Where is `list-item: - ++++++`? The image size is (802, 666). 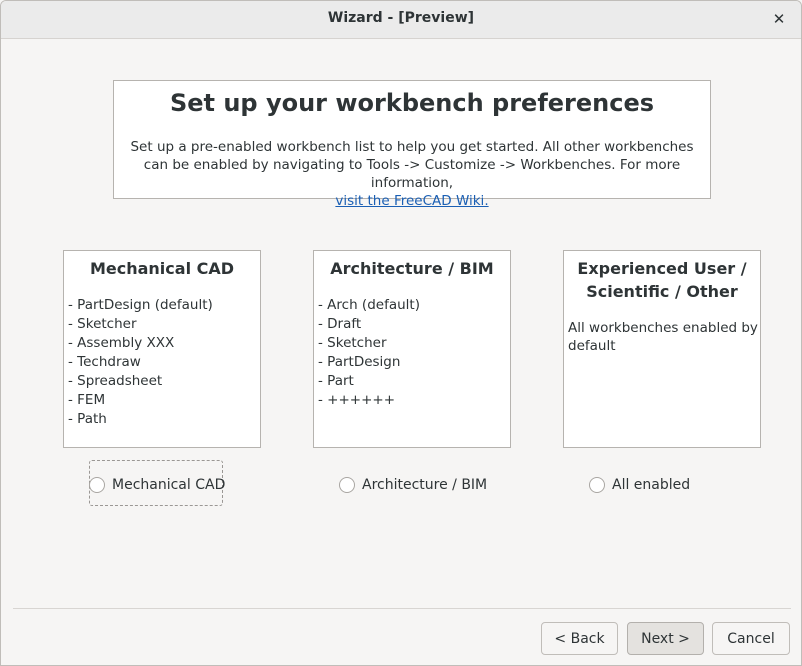
list-item: - ++++++ is located at coordinates (357, 400).